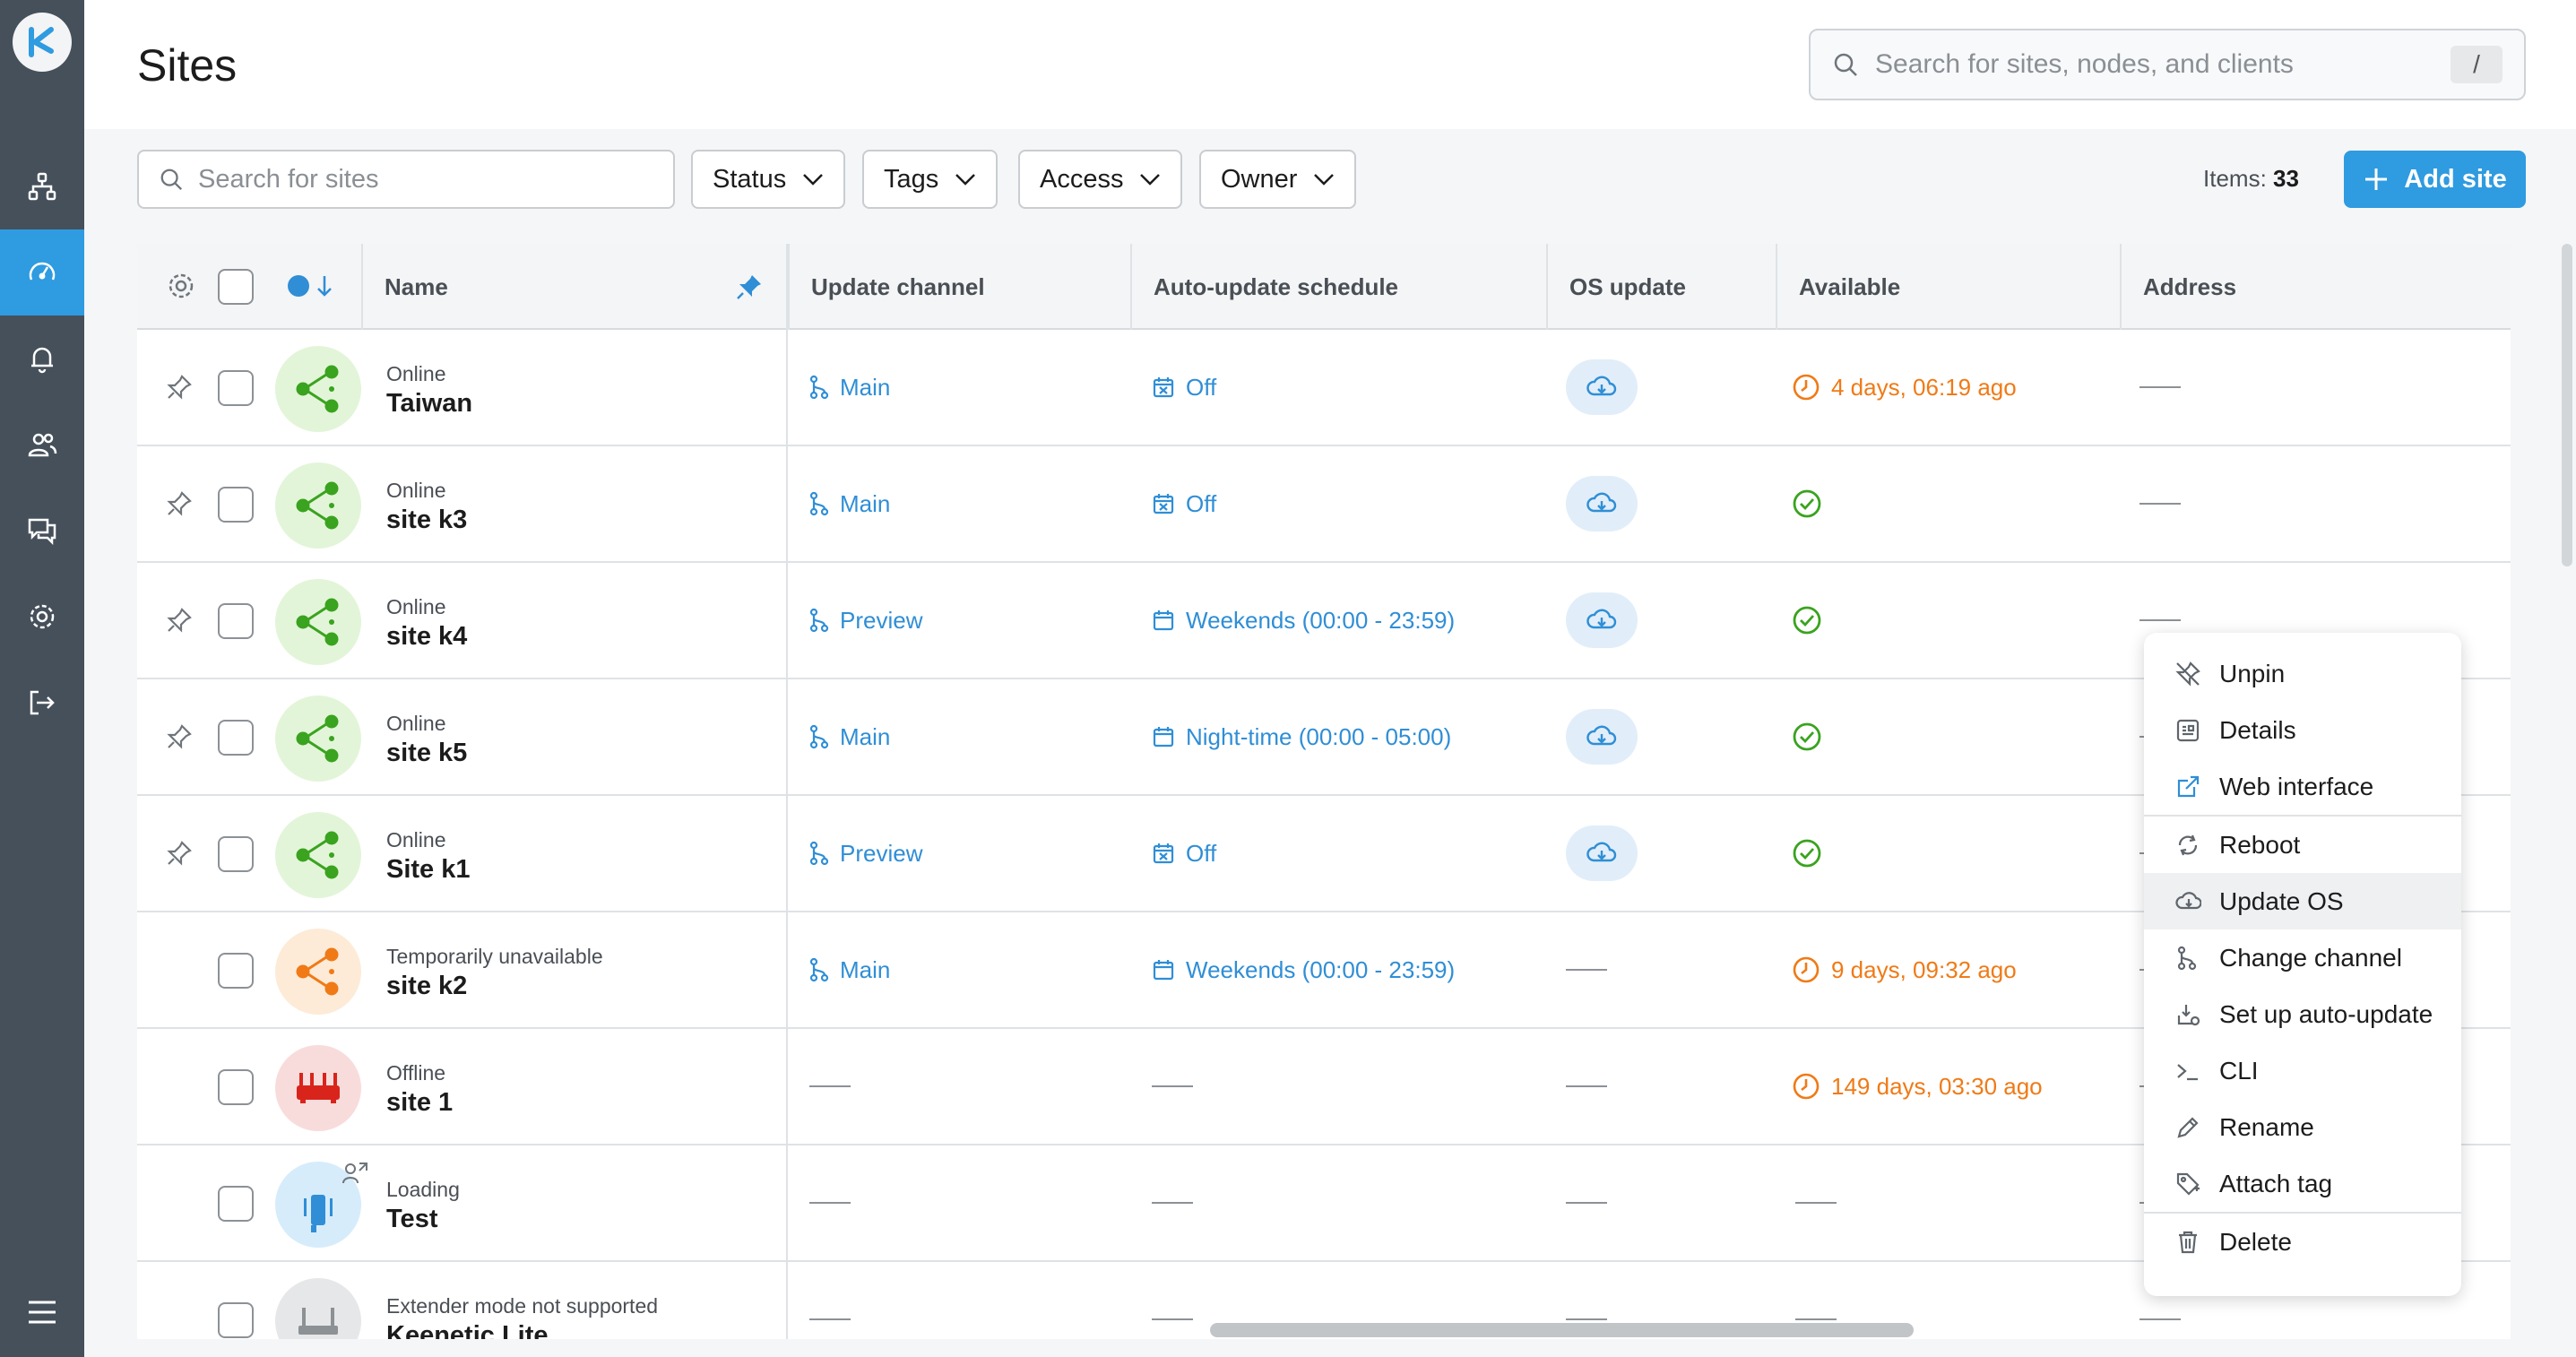 This screenshot has width=2576, height=1357. What do you see at coordinates (2167, 64) in the screenshot?
I see `global-search-input: Search for sites, nodes, and clients /` at bounding box center [2167, 64].